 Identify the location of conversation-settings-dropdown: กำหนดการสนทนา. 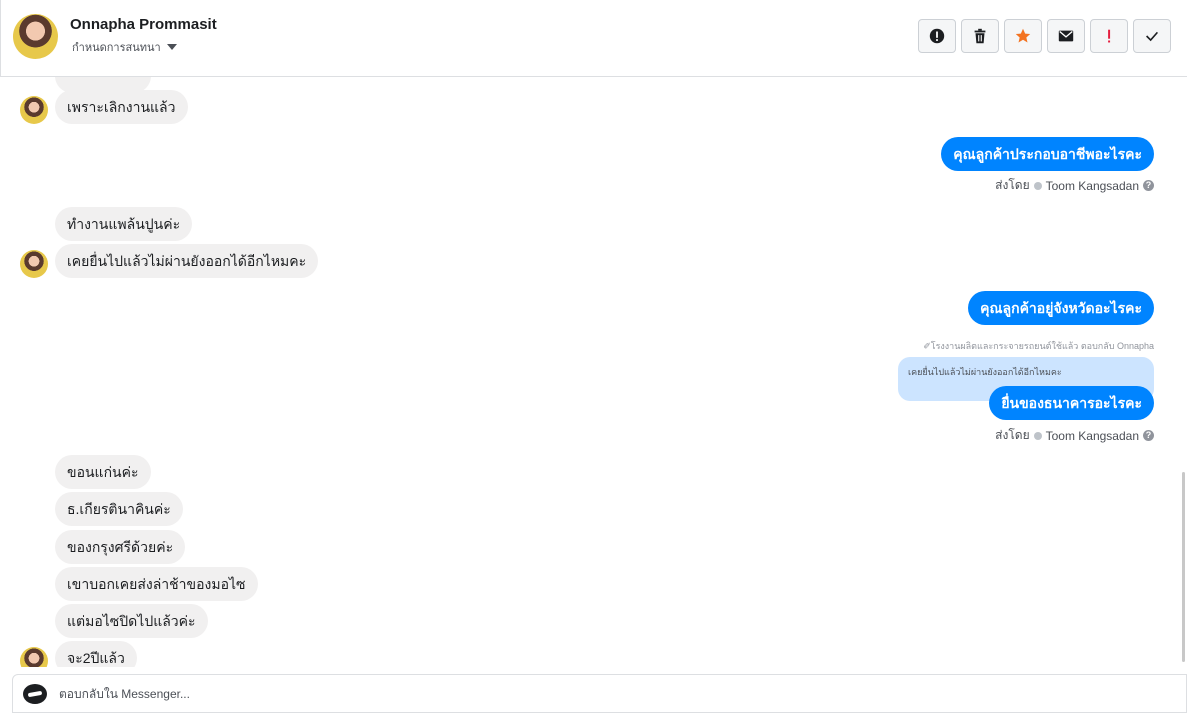
(124, 47).